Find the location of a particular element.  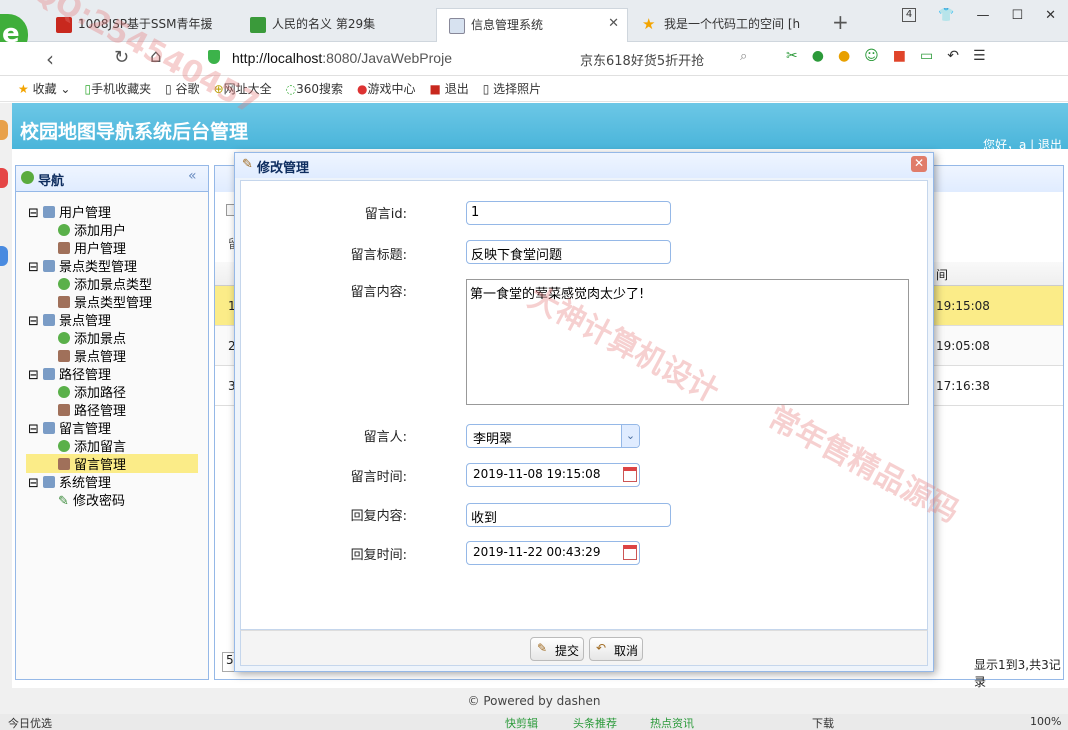

maximize-icon: ☐ is located at coordinates (1017, 20).